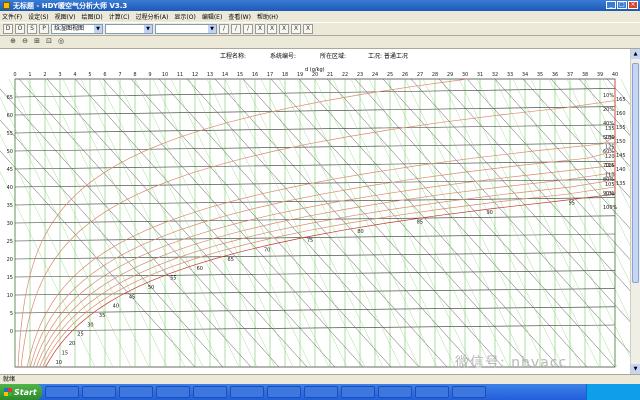 The width and height of the screenshot is (640, 400). Describe the element at coordinates (10, 206) in the screenshot. I see `y-tick-label: 35` at that location.